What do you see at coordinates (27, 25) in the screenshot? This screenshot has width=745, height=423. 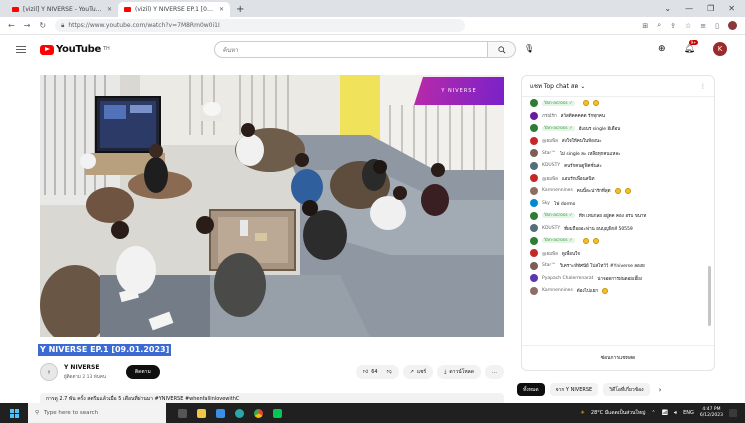 I see `forward-arrow-icon: →` at bounding box center [27, 25].